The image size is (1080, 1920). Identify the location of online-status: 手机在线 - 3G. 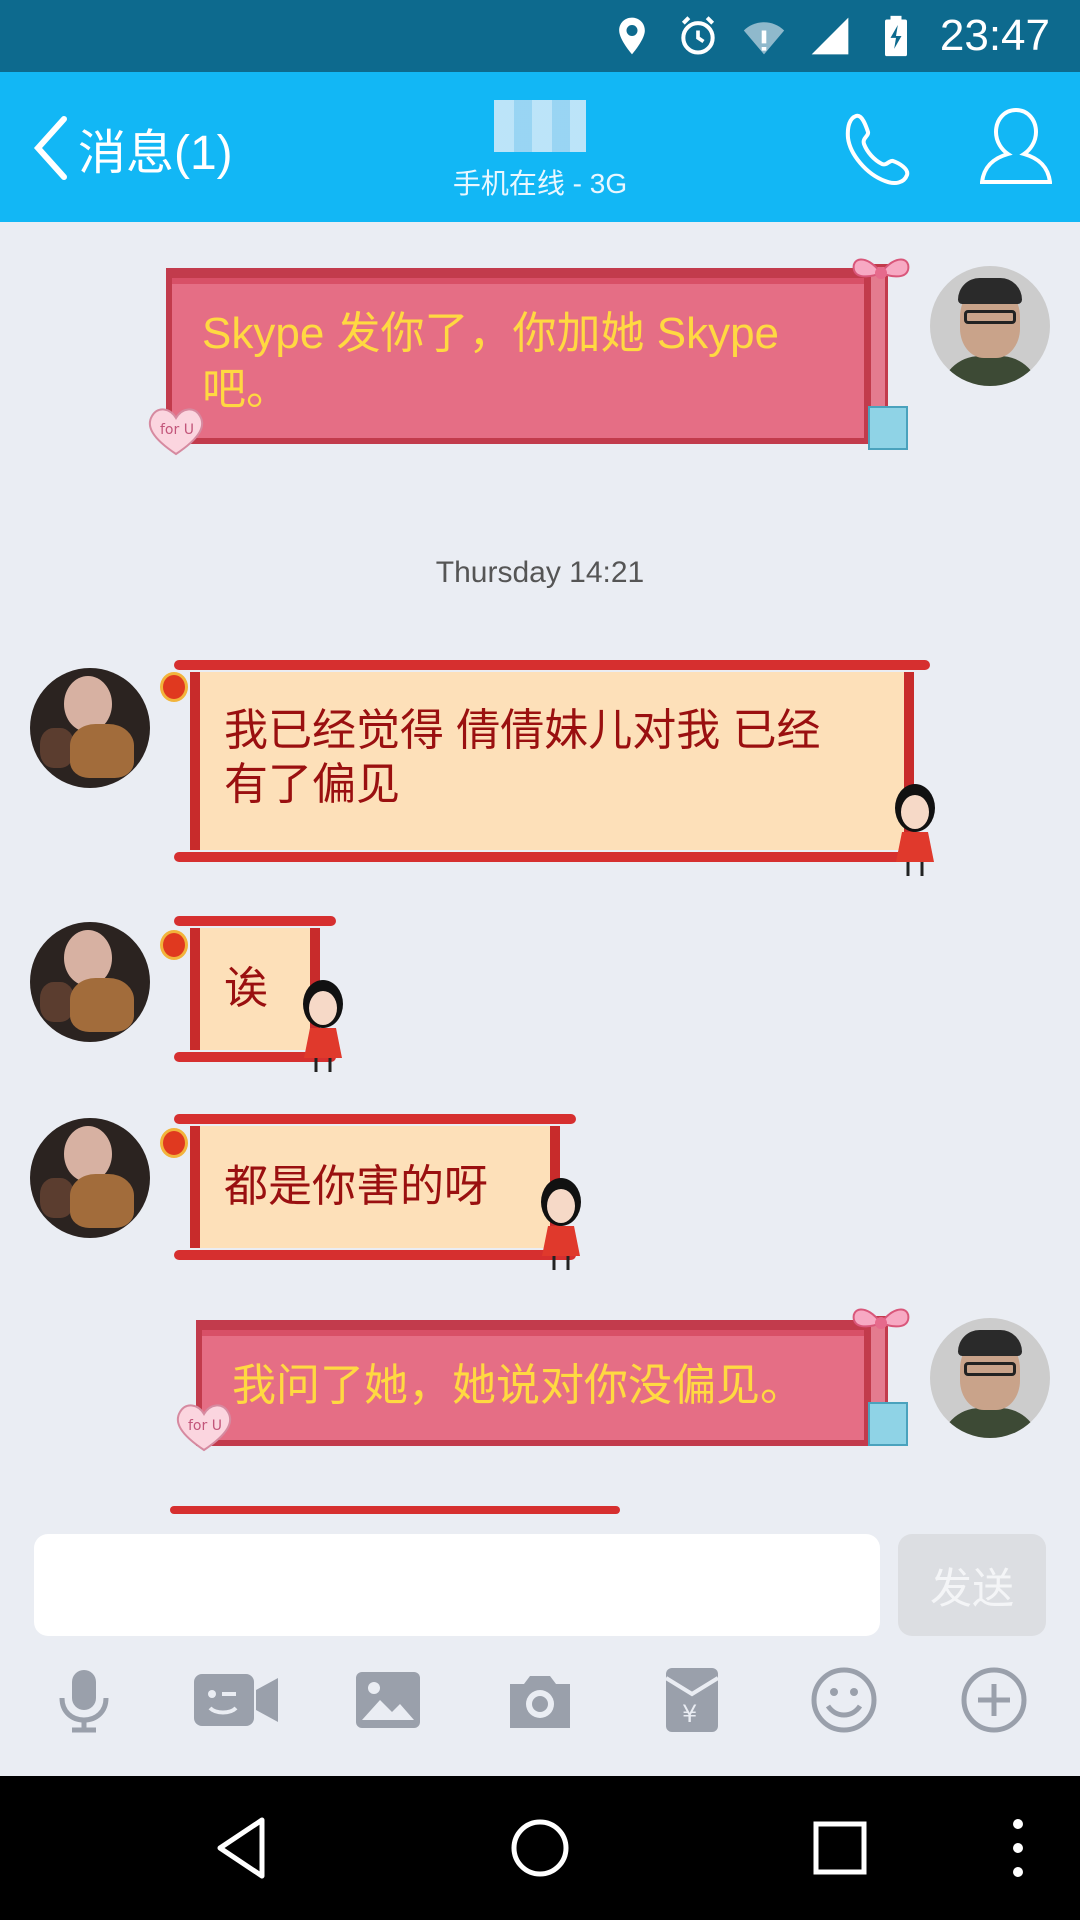
(540, 183).